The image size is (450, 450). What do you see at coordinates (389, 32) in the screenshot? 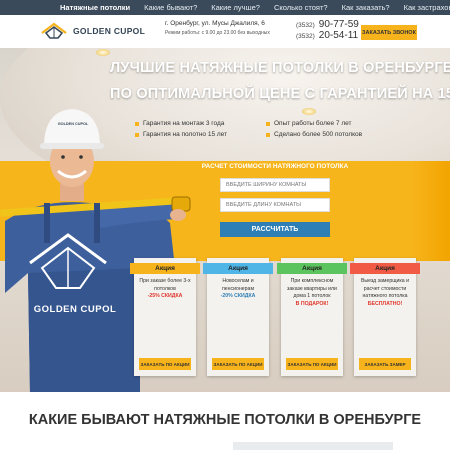
I see `order-call-button: ЗАКАЗАТЬ ЗВОНОК` at bounding box center [389, 32].